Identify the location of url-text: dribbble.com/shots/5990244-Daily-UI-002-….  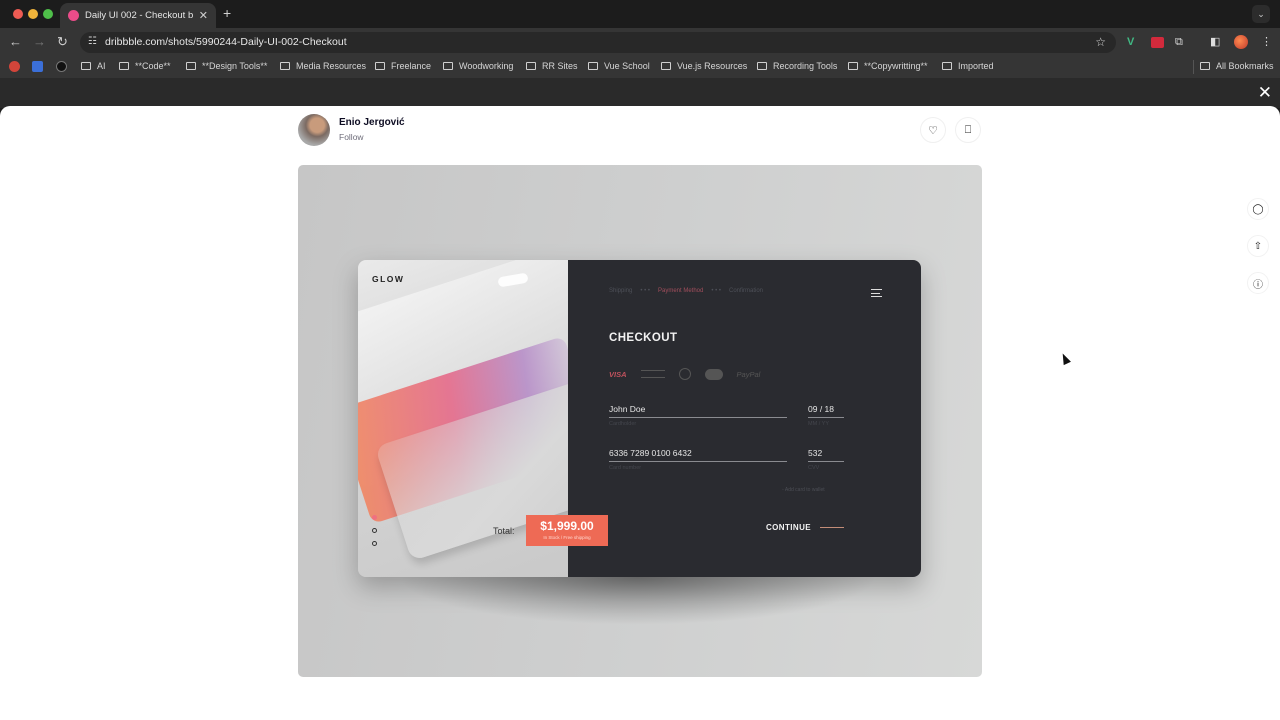
(226, 42).